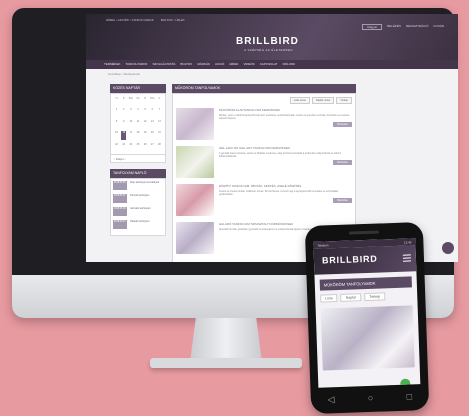 The image size is (469, 416). Describe the element at coordinates (120, 185) in the screenshot. I see `upcoming-date: 2018.05.05` at that location.